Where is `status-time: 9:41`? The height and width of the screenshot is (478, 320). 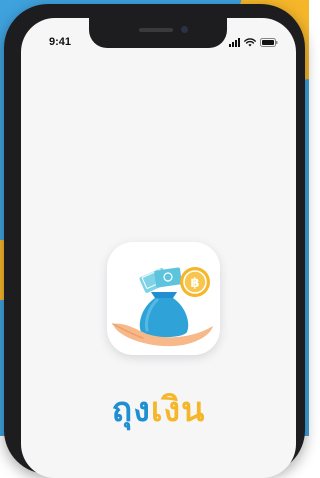 status-time: 9:41 is located at coordinates (60, 42).